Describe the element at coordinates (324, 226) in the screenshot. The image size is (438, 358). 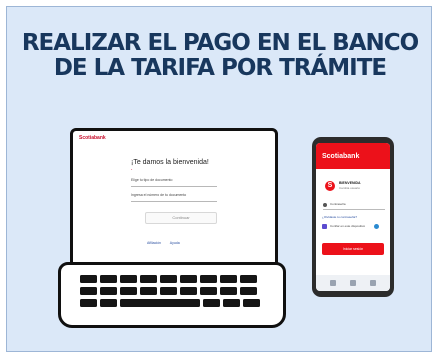
I see `checkbox-icon` at that location.